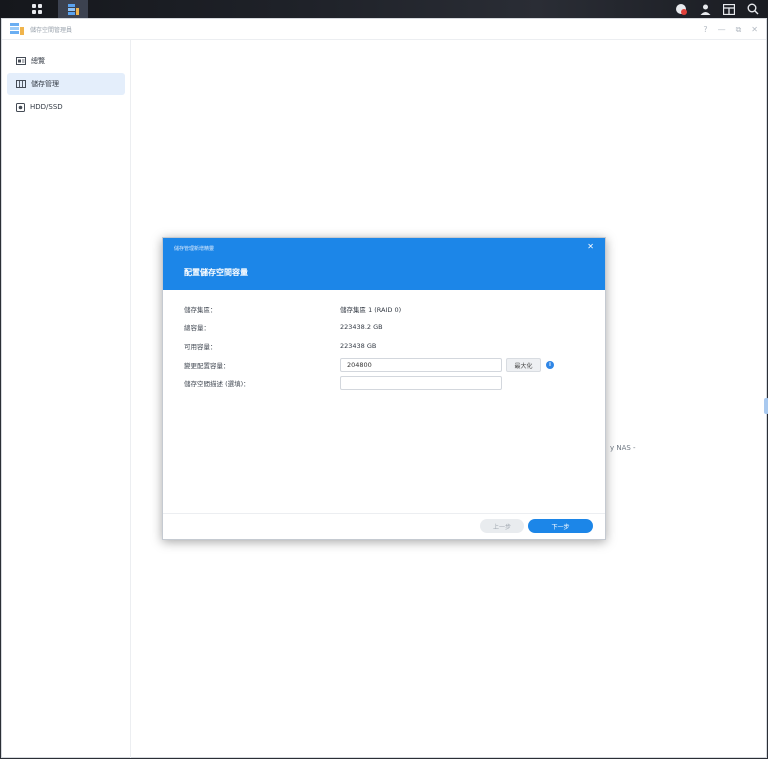  What do you see at coordinates (560, 526) in the screenshot?
I see `next-button: 下一步` at bounding box center [560, 526].